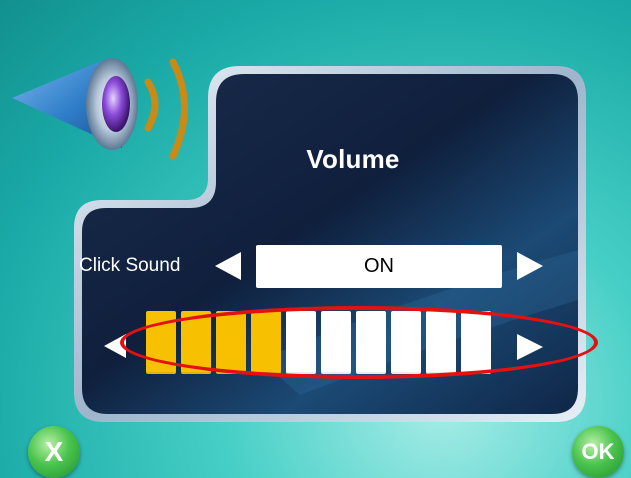  I want to click on click-sound-label: Click Sound, so click(130, 265).